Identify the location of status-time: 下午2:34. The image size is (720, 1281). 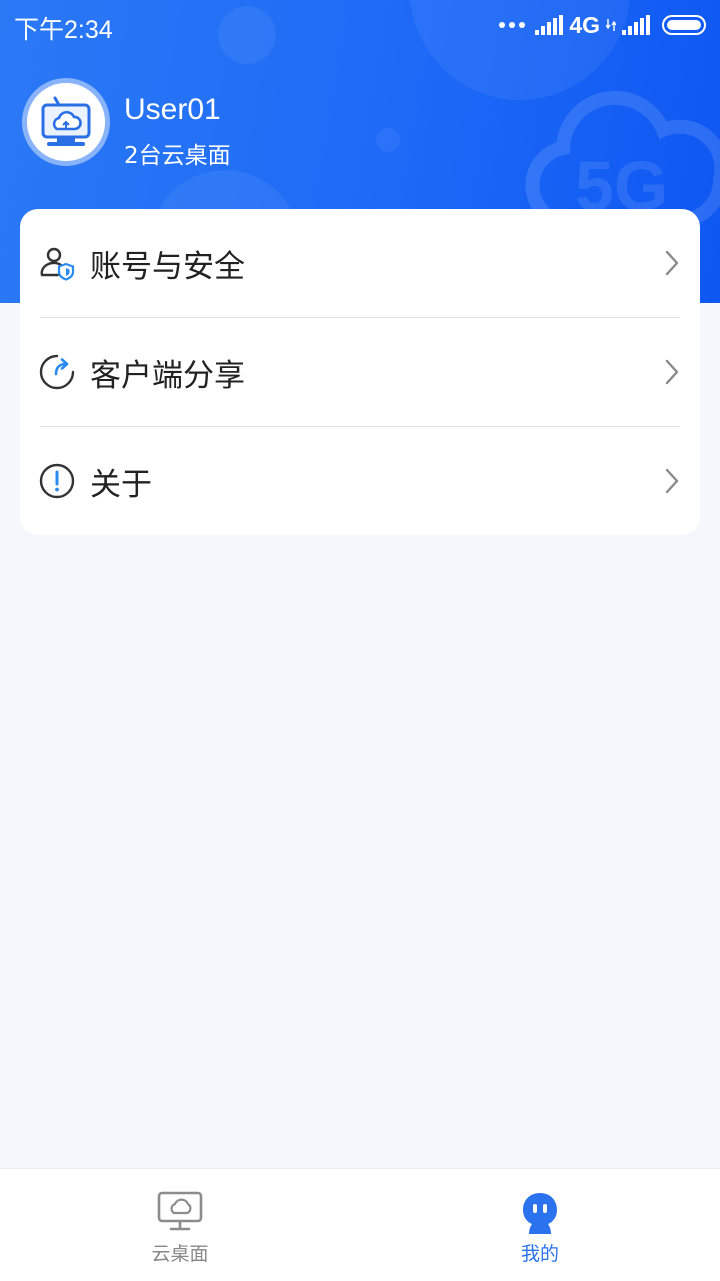
(63, 30).